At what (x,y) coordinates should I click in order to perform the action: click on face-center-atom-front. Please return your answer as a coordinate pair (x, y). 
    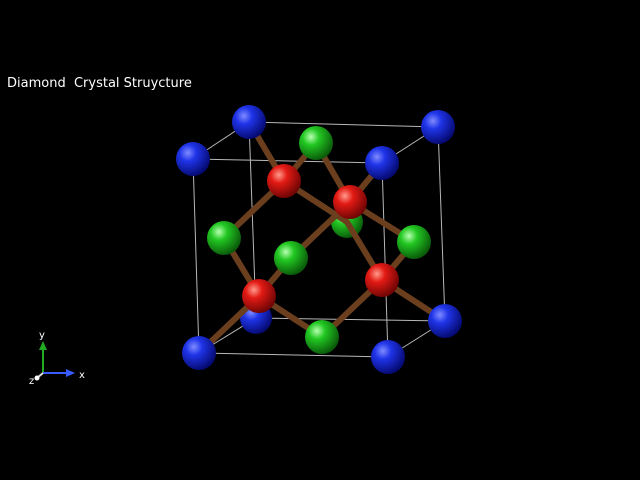
    Looking at the image, I should click on (291, 258).